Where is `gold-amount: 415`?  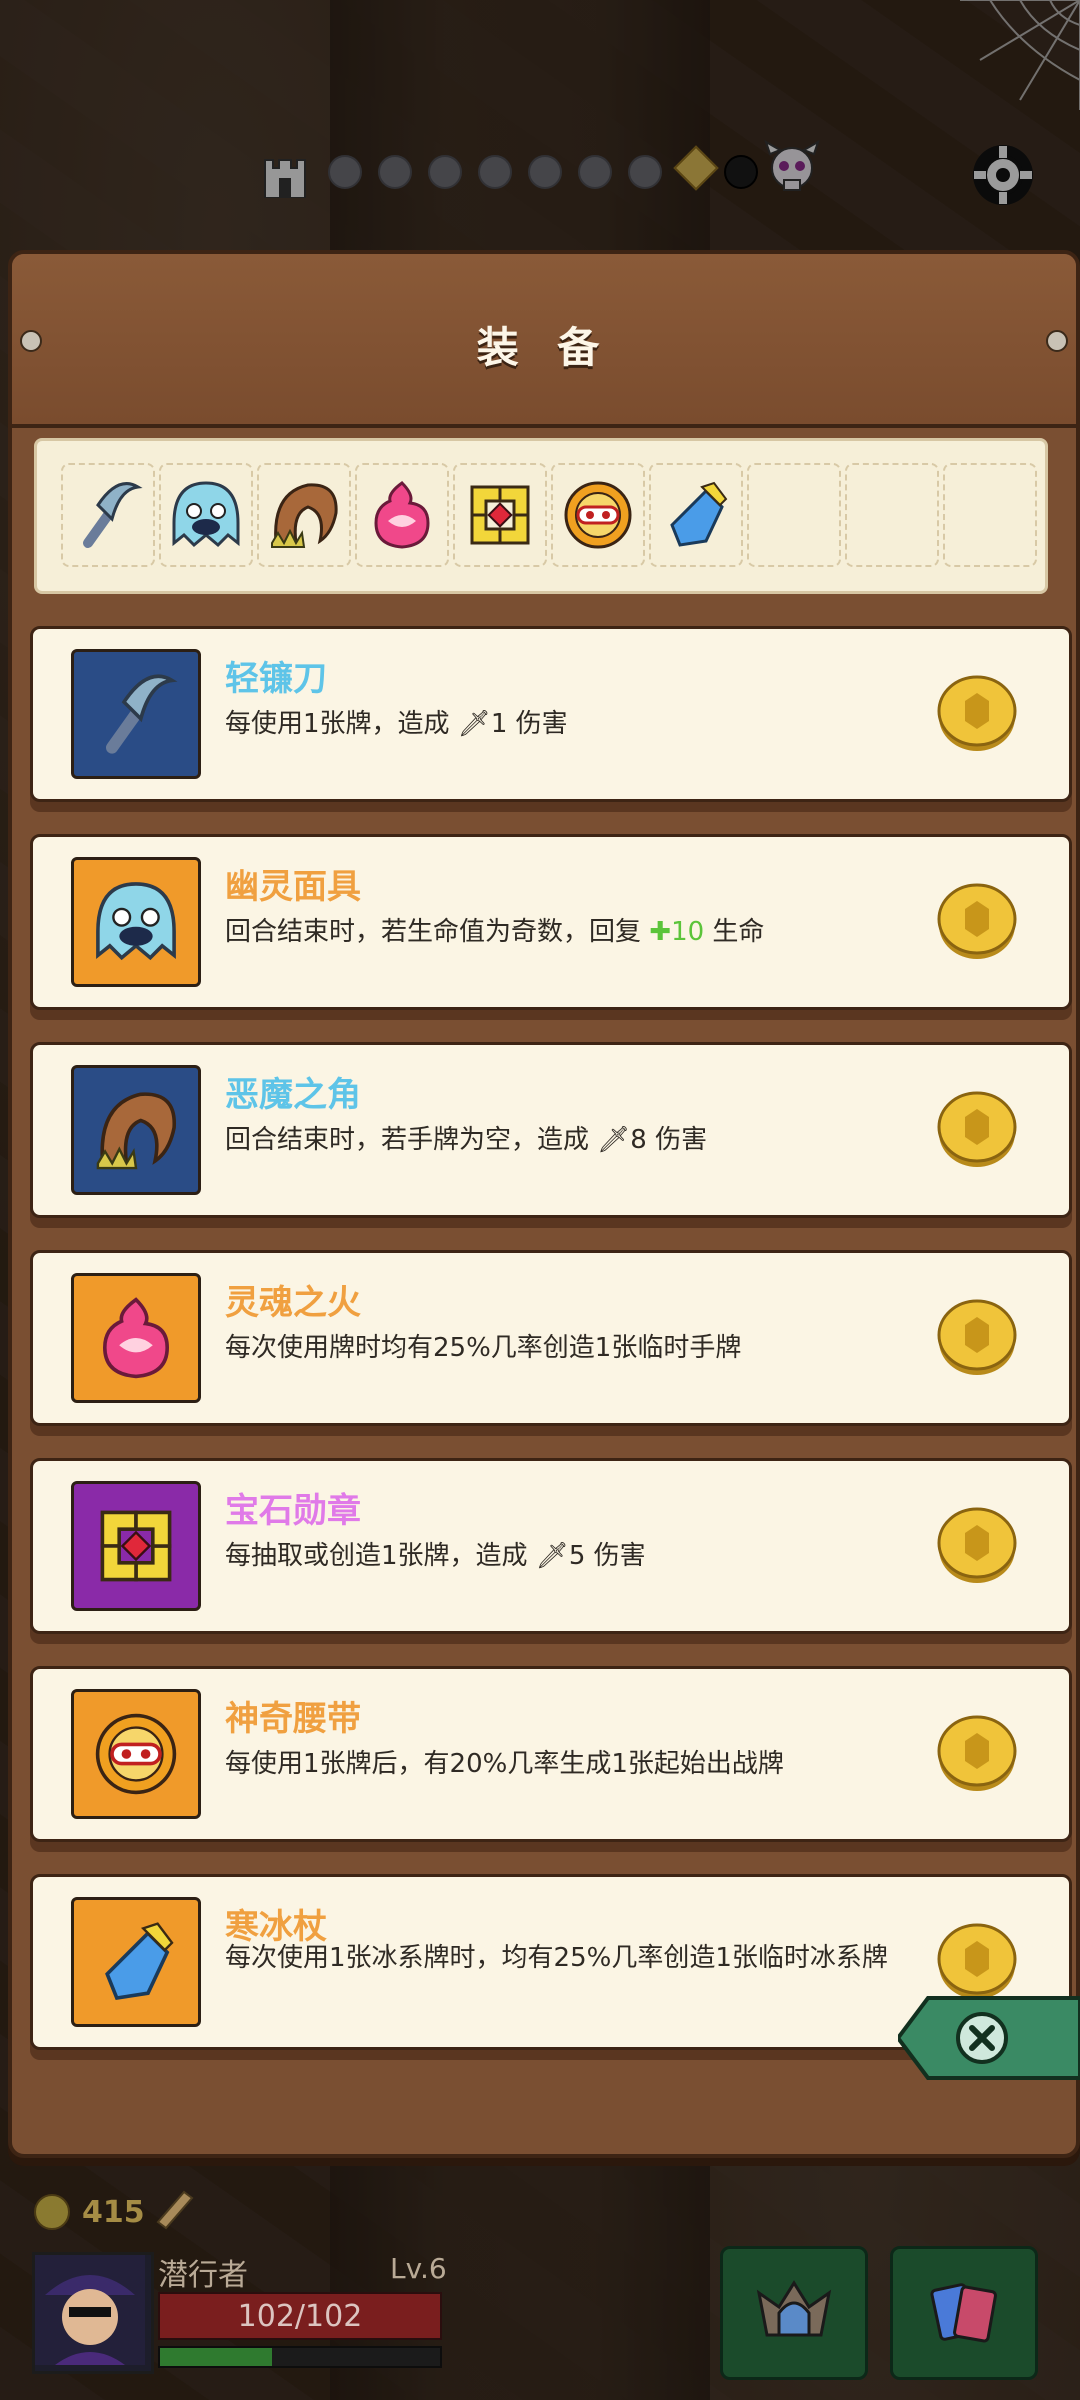
gold-amount: 415 is located at coordinates (113, 2212).